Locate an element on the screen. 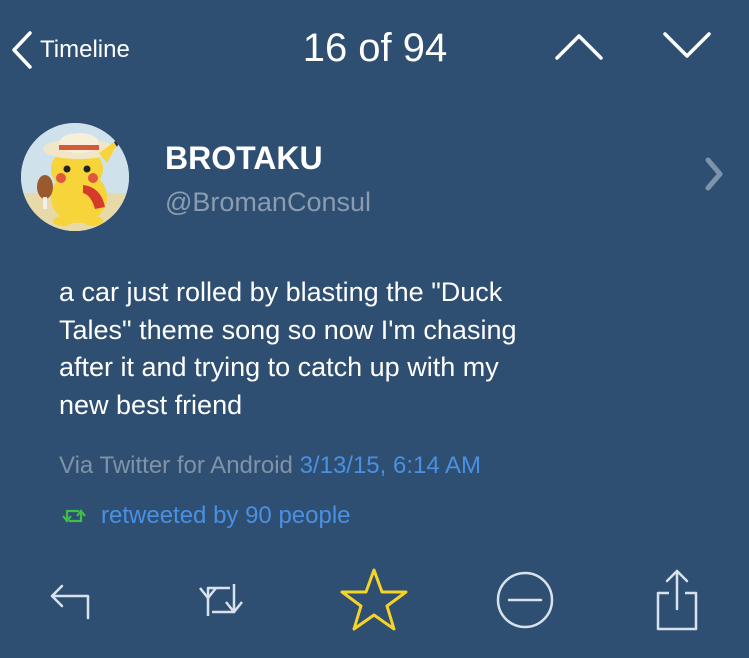 The width and height of the screenshot is (749, 658). reply-icon is located at coordinates (70, 602).